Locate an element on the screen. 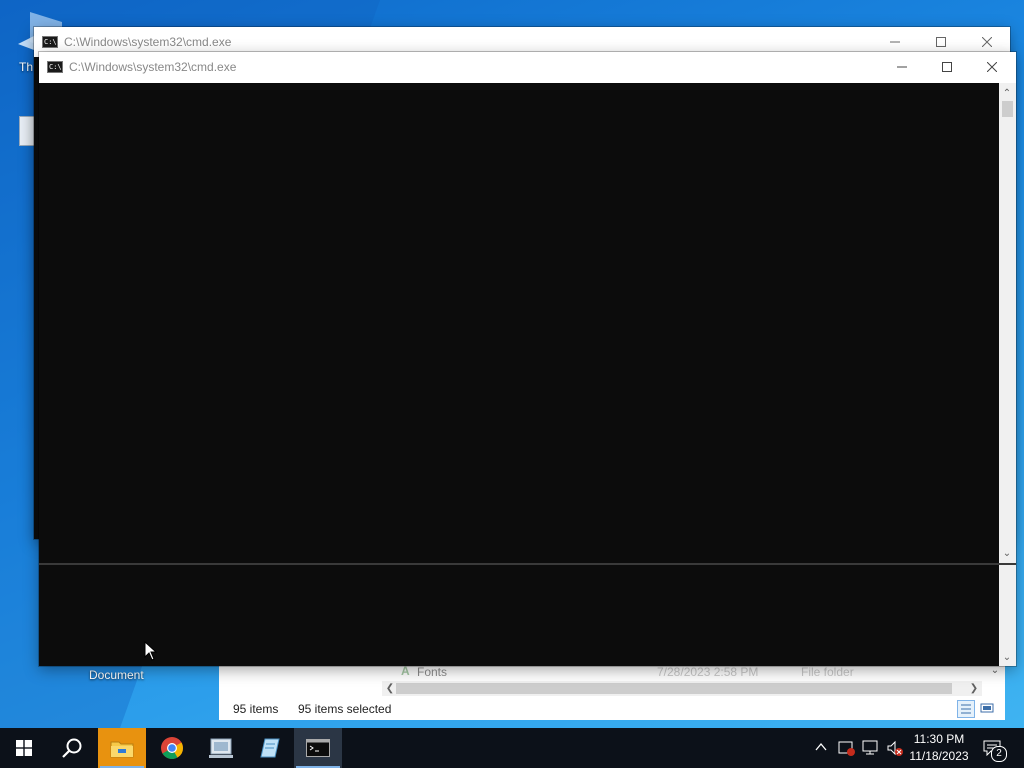  volume-muted-icon is located at coordinates (895, 748).